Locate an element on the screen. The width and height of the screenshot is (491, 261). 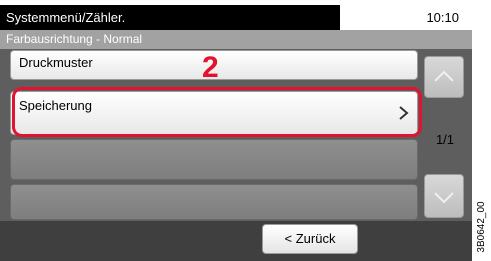
page-indicator: 1/1 is located at coordinates (445, 139).